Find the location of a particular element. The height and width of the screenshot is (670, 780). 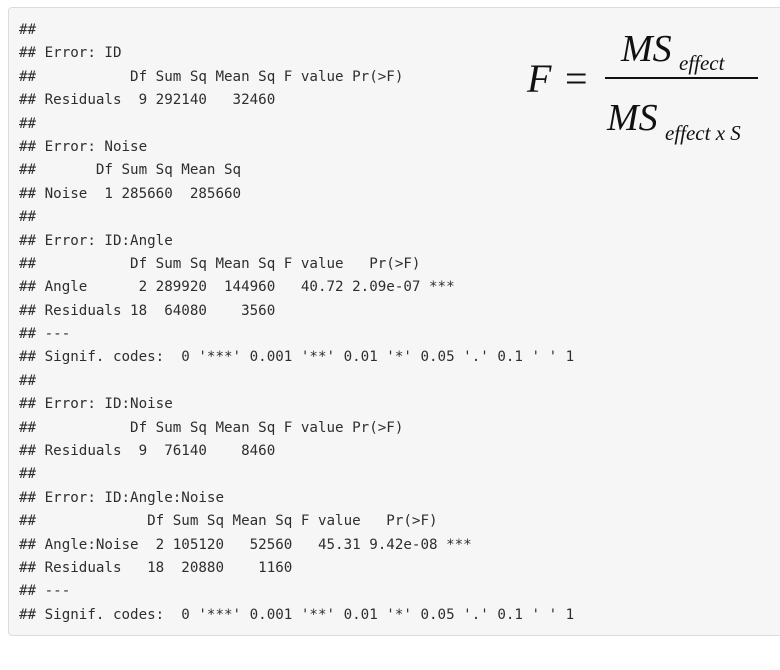

console-line: ## Noise 1 285660 285660 is located at coordinates (296, 194).